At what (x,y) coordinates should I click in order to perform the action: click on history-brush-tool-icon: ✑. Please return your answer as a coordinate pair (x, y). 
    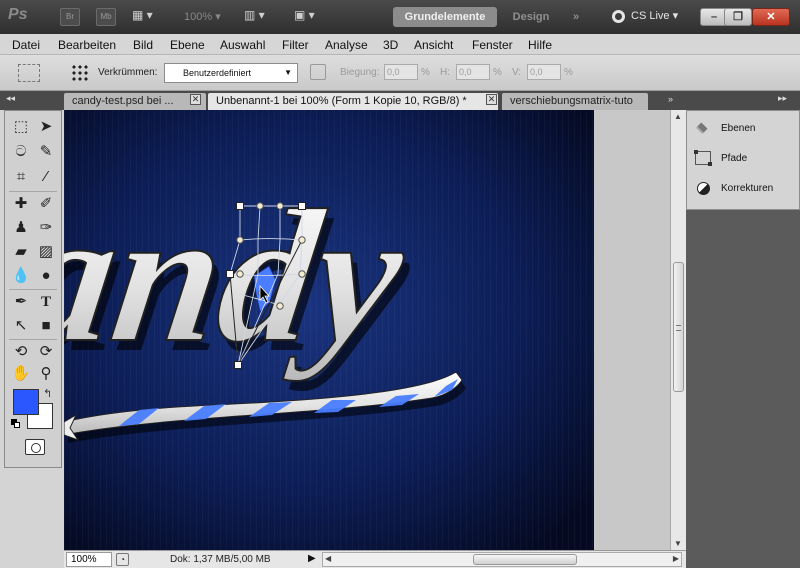
    Looking at the image, I should click on (46, 228).